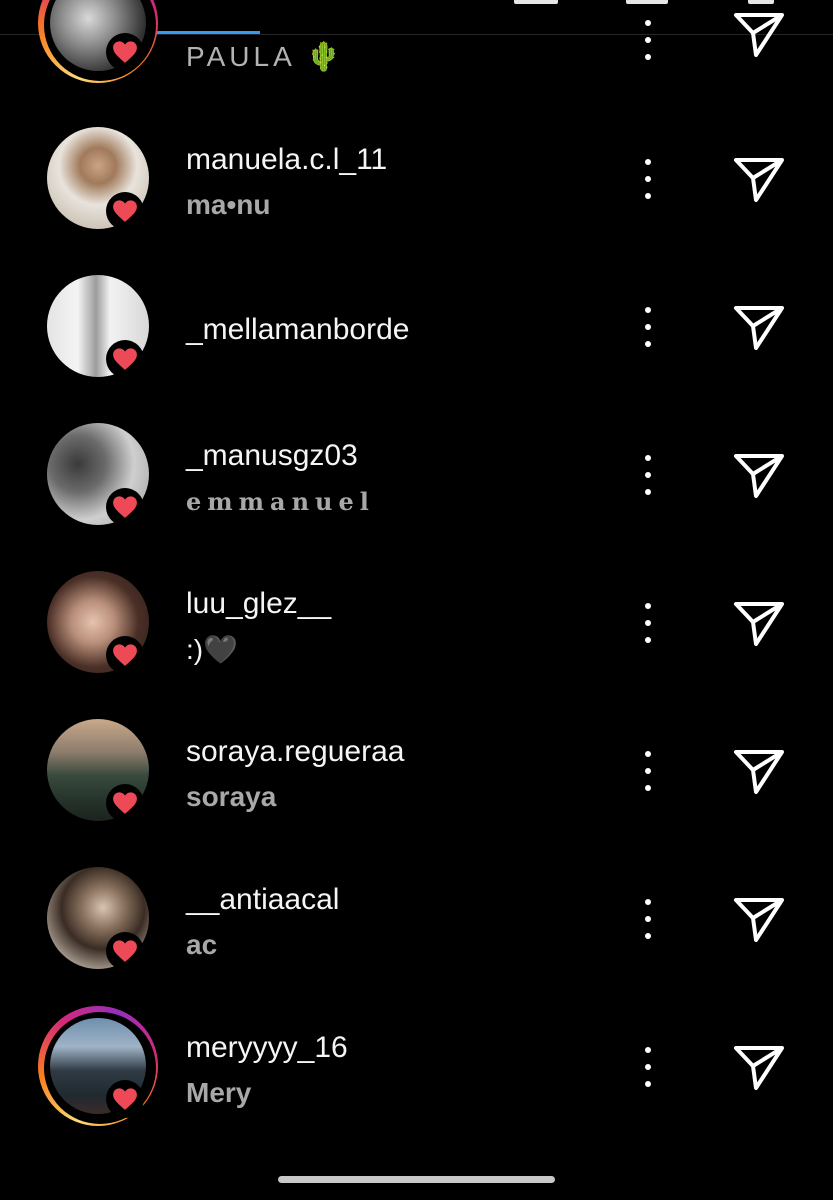 This screenshot has width=833, height=1200. Describe the element at coordinates (219, 1092) in the screenshot. I see `display-name: Mery` at that location.